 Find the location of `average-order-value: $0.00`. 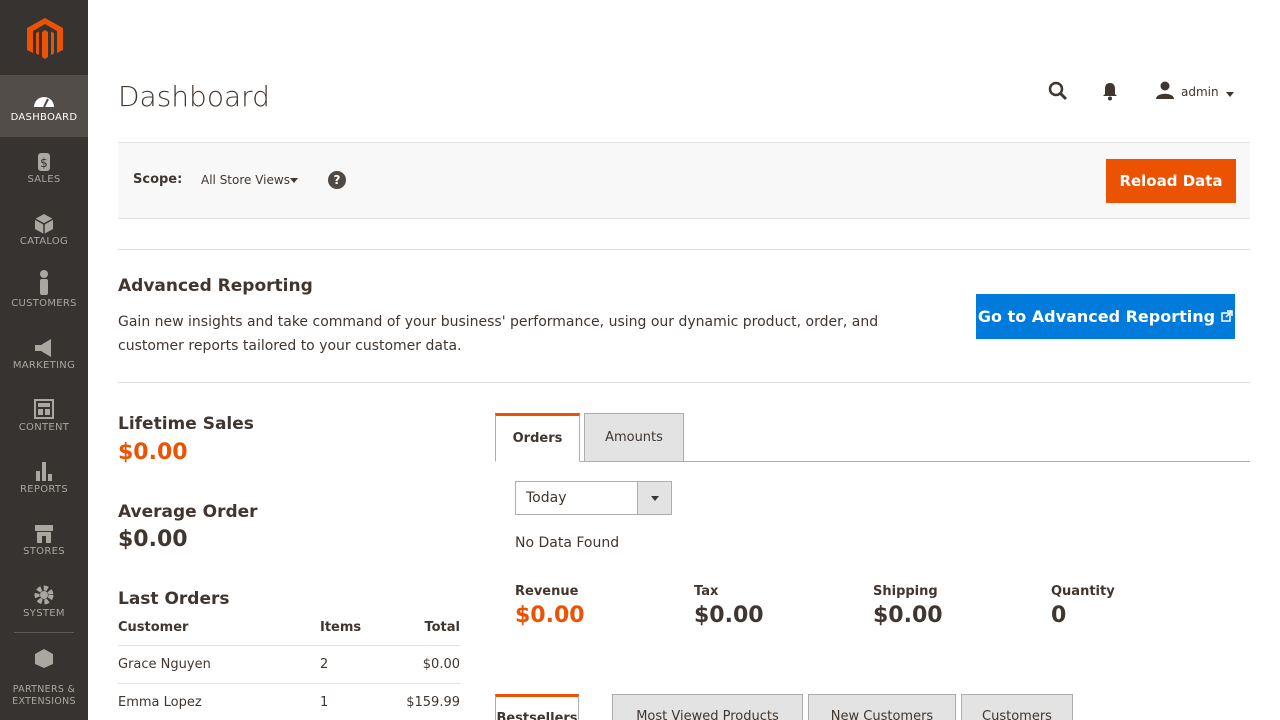

average-order-value: $0.00 is located at coordinates (153, 539).